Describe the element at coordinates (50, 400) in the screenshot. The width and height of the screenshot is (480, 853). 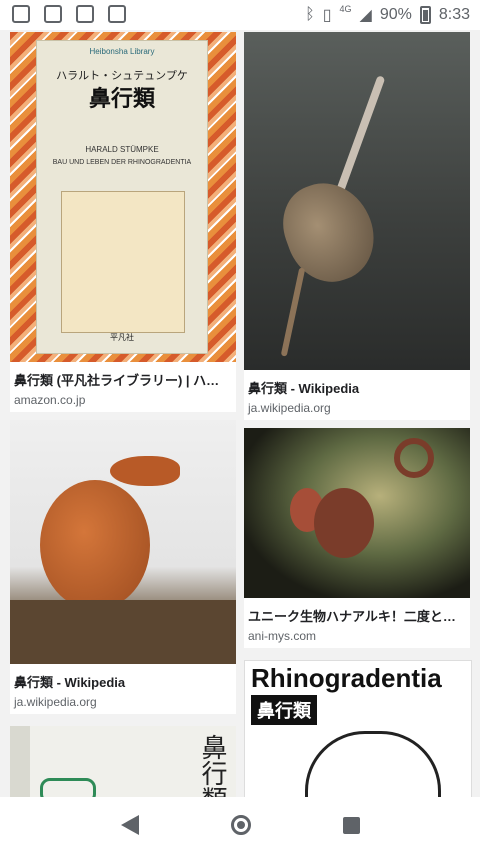
I see `result-domain: amazon.co.jp` at that location.